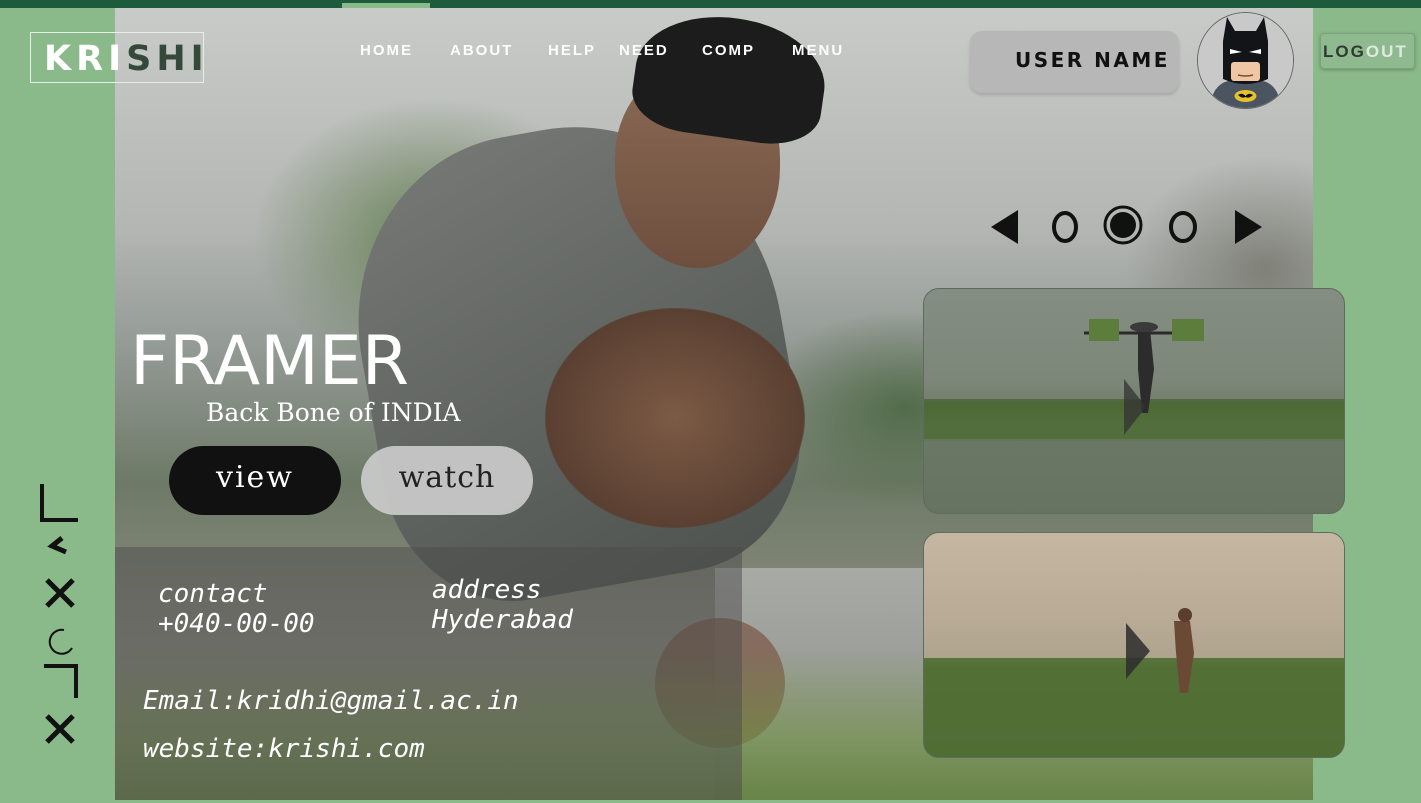 The height and width of the screenshot is (803, 1421). Describe the element at coordinates (255, 477) in the screenshot. I see `view-button-label: view` at that location.